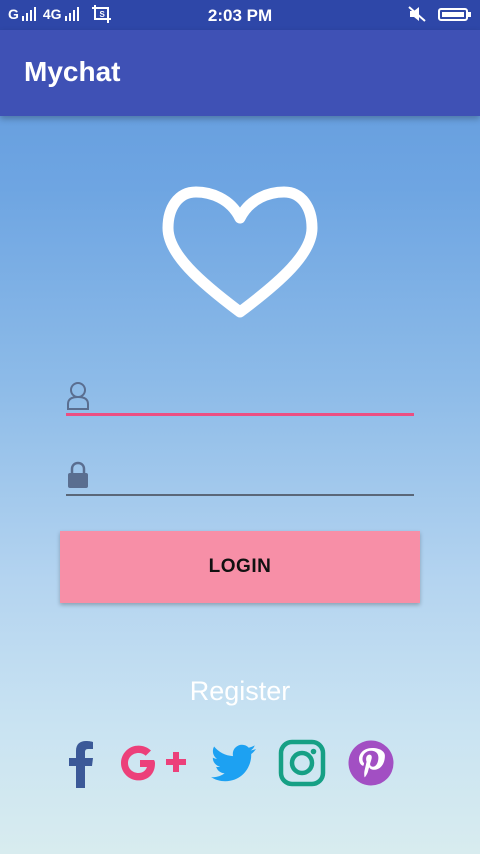  I want to click on mute-icon, so click(417, 14).